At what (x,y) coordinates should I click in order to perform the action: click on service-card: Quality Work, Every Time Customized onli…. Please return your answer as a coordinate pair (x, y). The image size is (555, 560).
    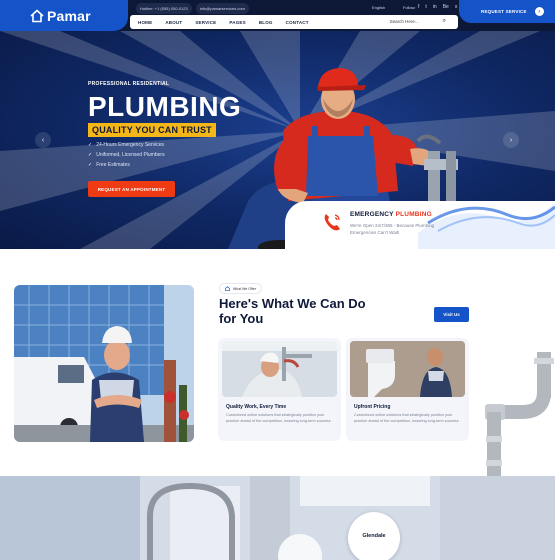
    Looking at the image, I should click on (279, 389).